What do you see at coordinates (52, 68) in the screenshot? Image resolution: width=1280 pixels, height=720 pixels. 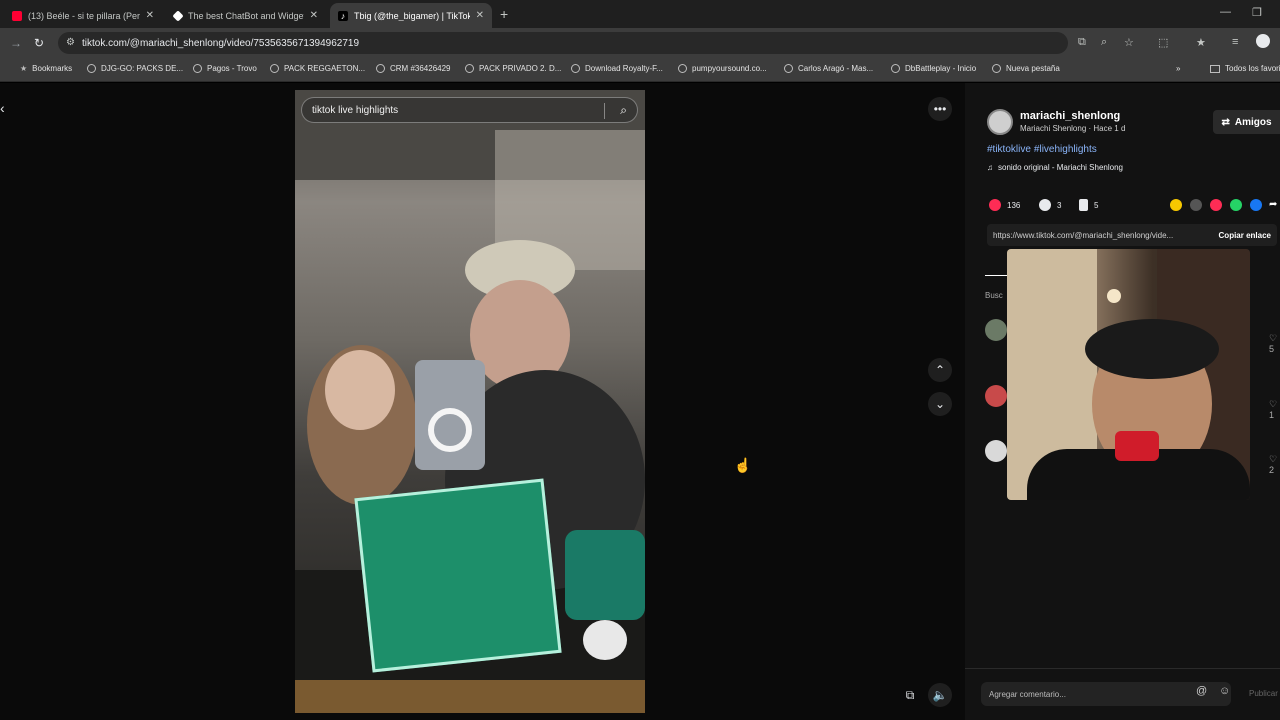 I see `bookmark-label: Bookmarks` at bounding box center [52, 68].